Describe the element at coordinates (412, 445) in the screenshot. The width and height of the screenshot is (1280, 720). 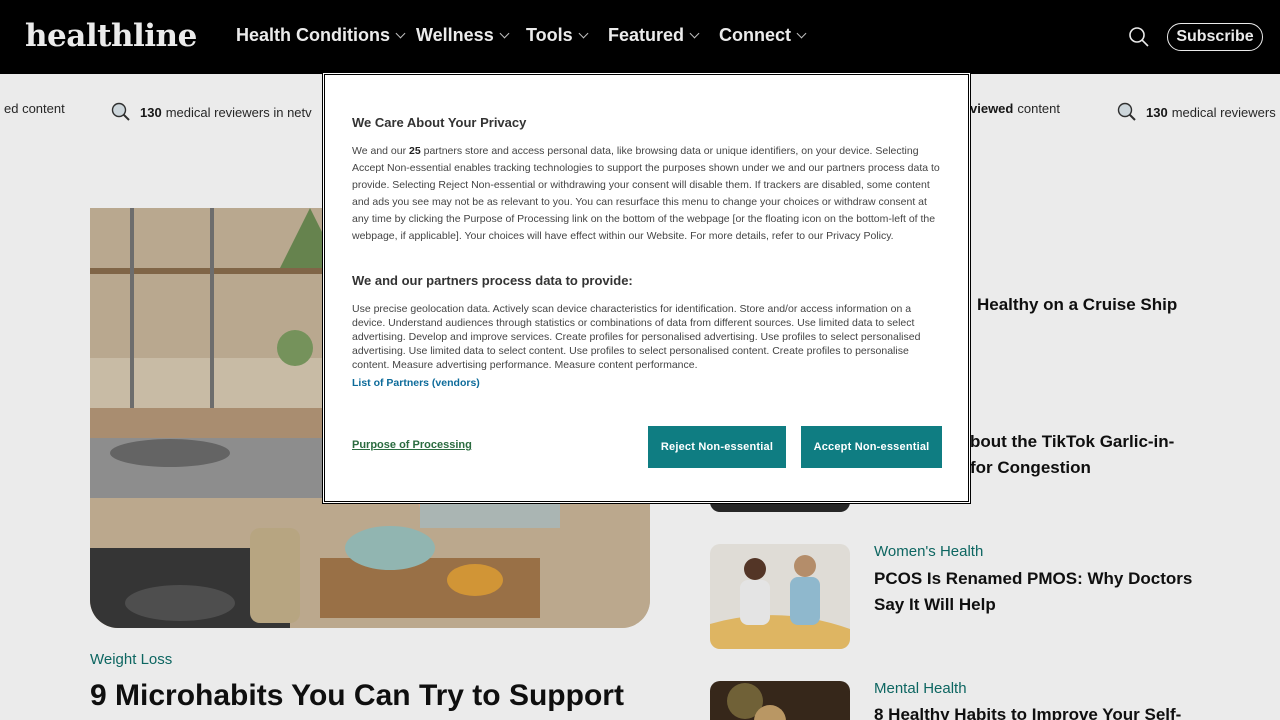
I see `purpose-of-processing-link: Purpose of Processing` at that location.